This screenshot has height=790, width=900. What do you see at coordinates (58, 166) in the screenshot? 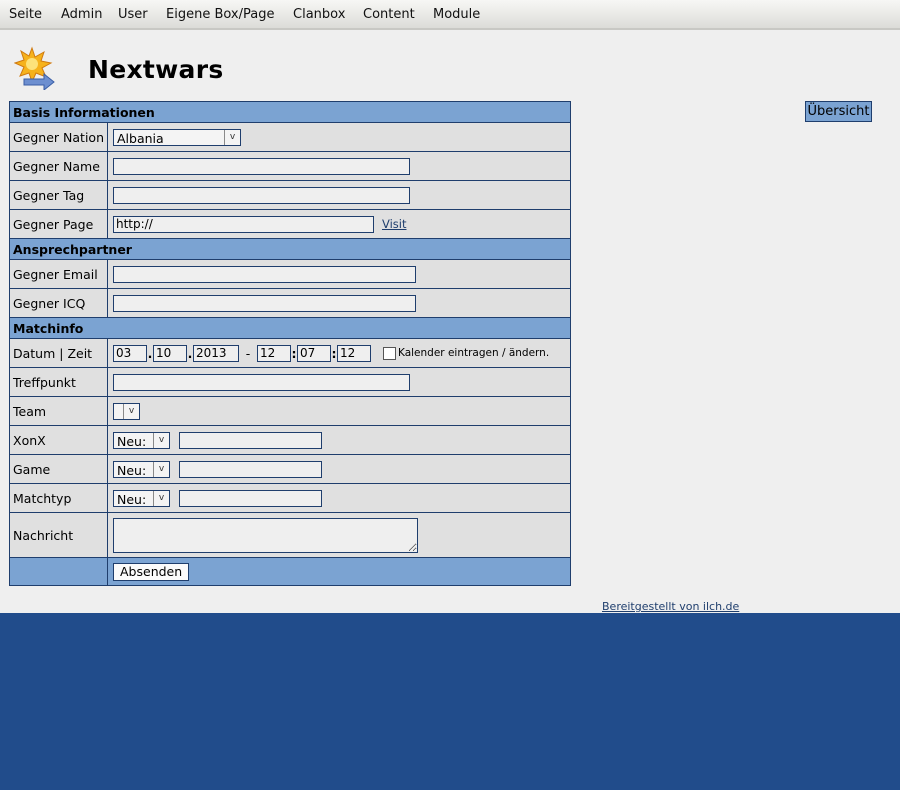
I see `name-label: Gegner Name` at bounding box center [58, 166].